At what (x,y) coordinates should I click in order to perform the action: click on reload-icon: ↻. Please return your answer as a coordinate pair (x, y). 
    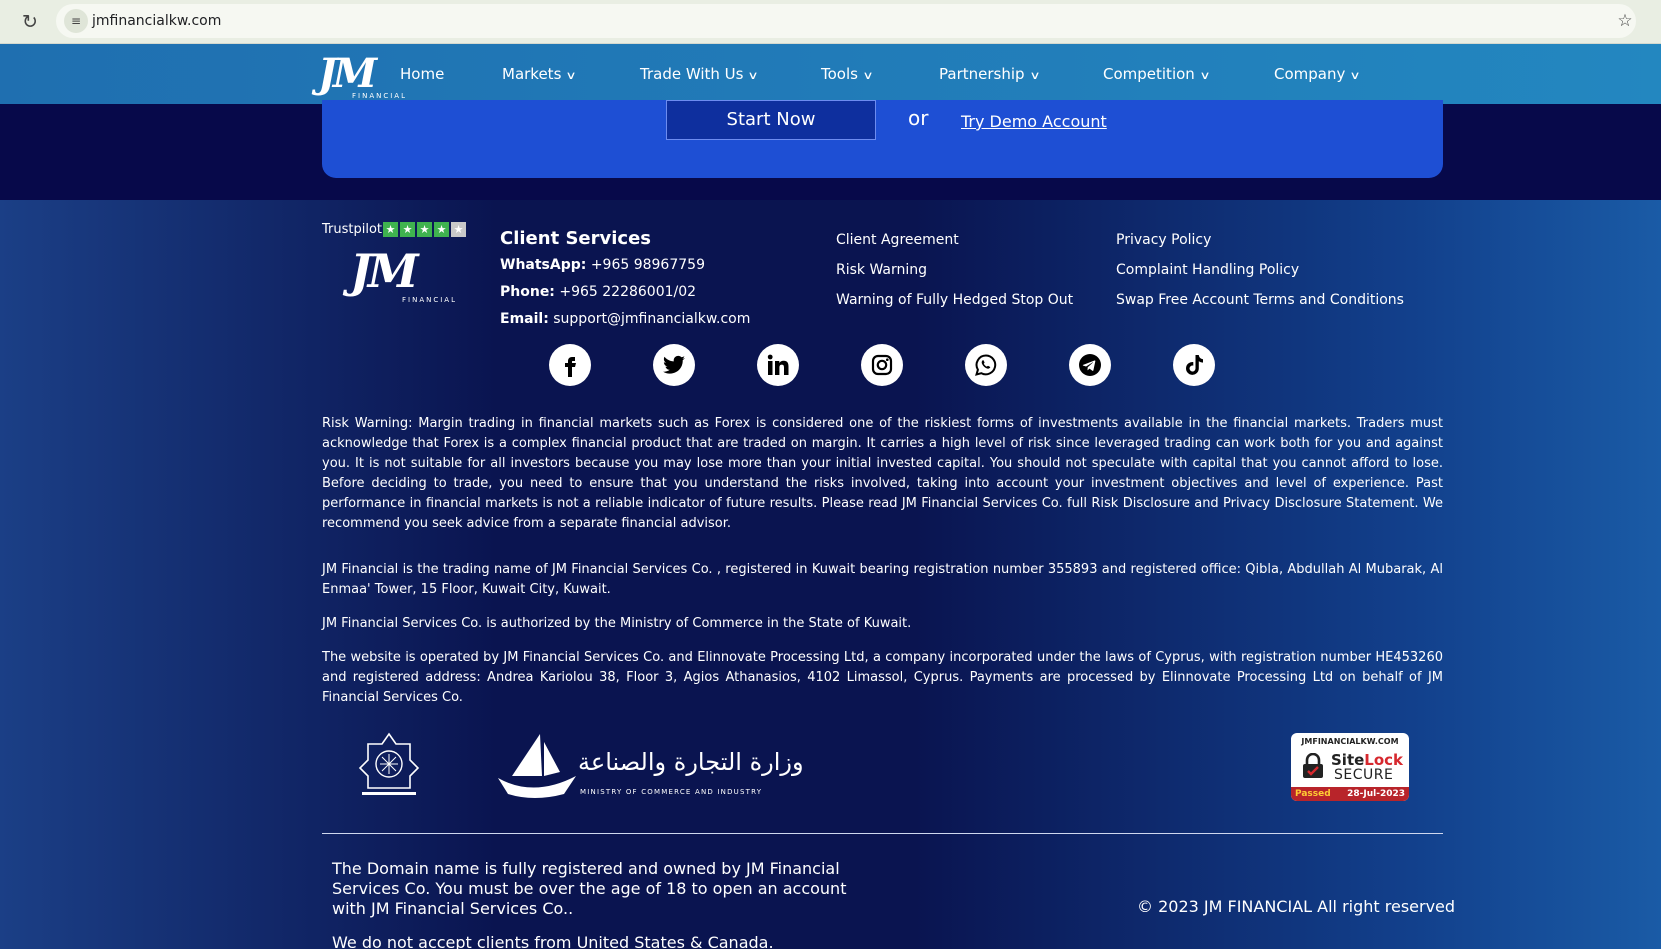
    Looking at the image, I should click on (30, 22).